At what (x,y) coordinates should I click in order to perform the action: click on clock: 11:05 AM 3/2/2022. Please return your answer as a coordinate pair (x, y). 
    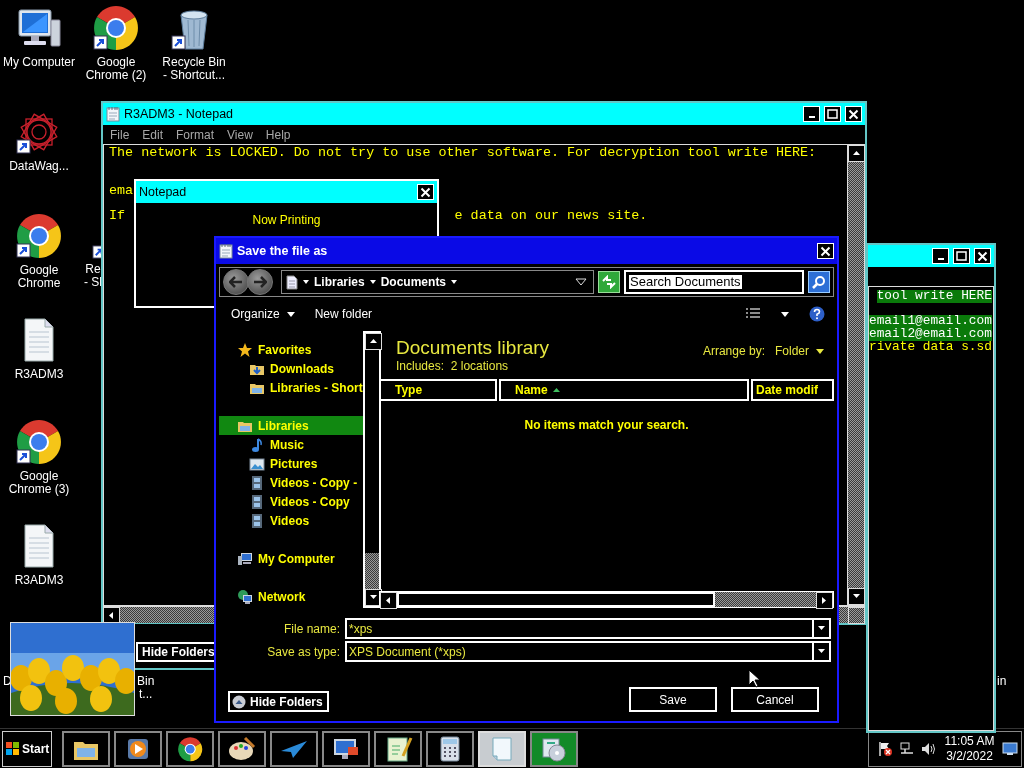
    Looking at the image, I should click on (969, 748).